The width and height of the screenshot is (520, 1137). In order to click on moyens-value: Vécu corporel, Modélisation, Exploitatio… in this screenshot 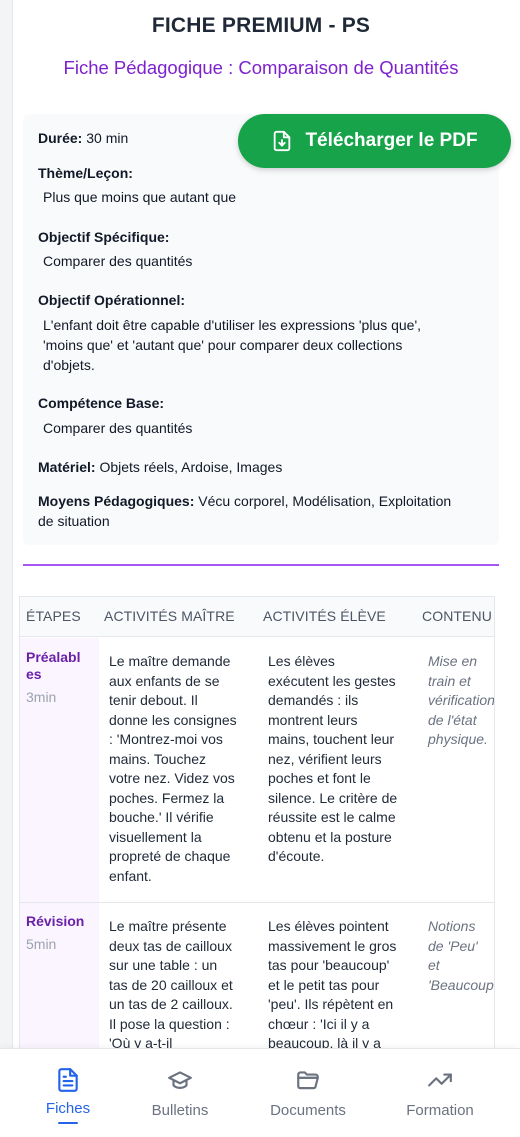, I will do `click(323, 501)`.